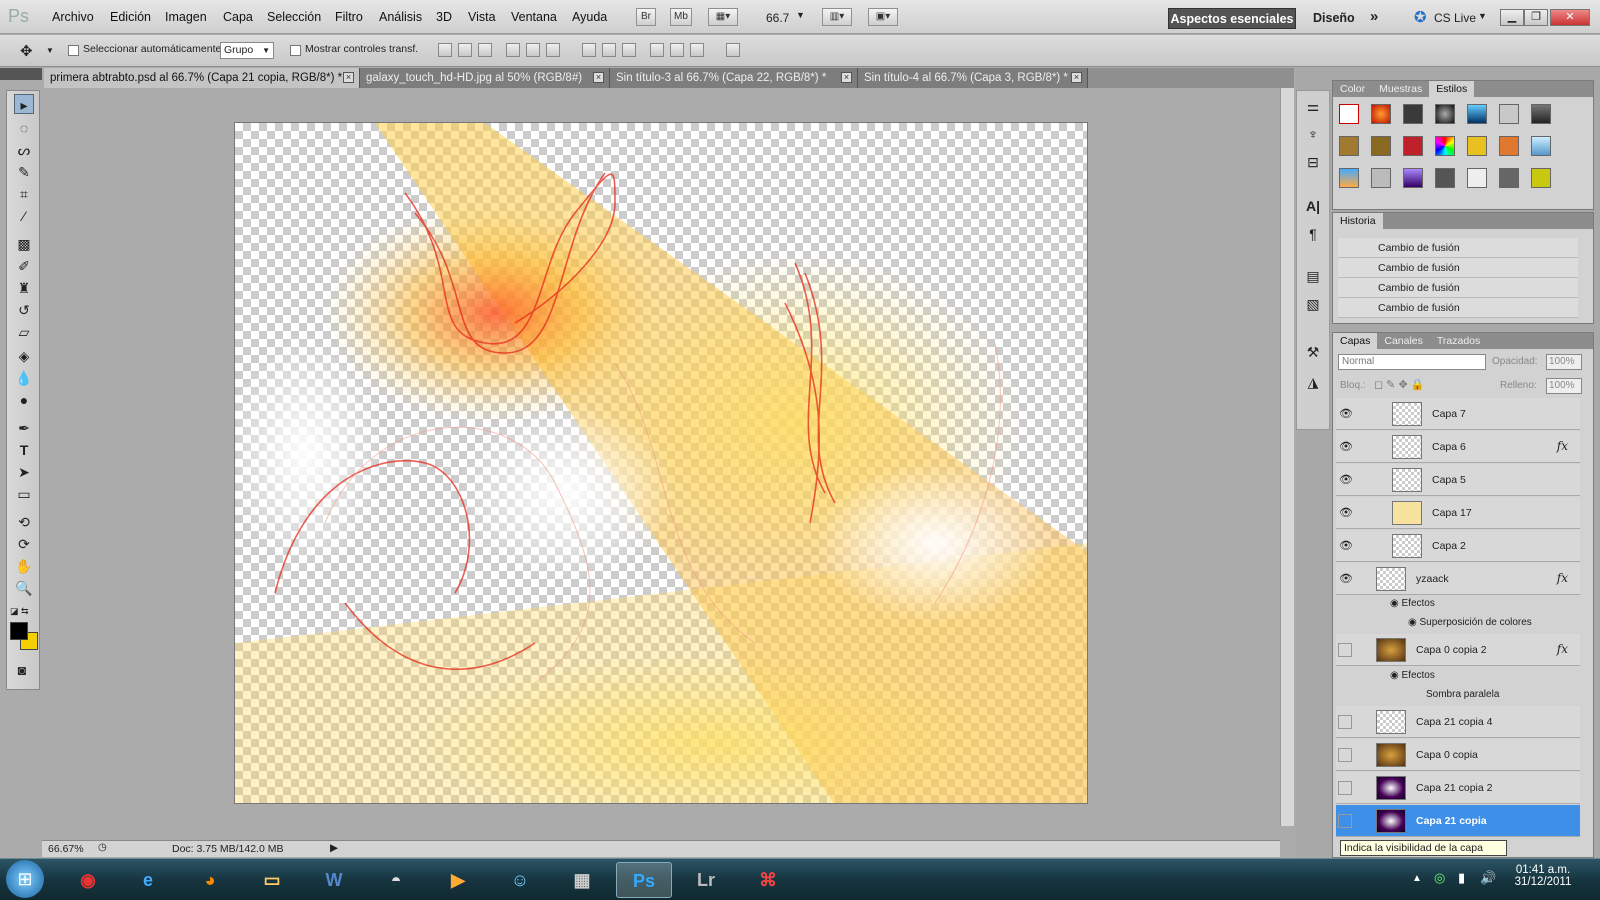  Describe the element at coordinates (1374, 16) in the screenshot. I see `more-workspaces-icon: »` at that location.